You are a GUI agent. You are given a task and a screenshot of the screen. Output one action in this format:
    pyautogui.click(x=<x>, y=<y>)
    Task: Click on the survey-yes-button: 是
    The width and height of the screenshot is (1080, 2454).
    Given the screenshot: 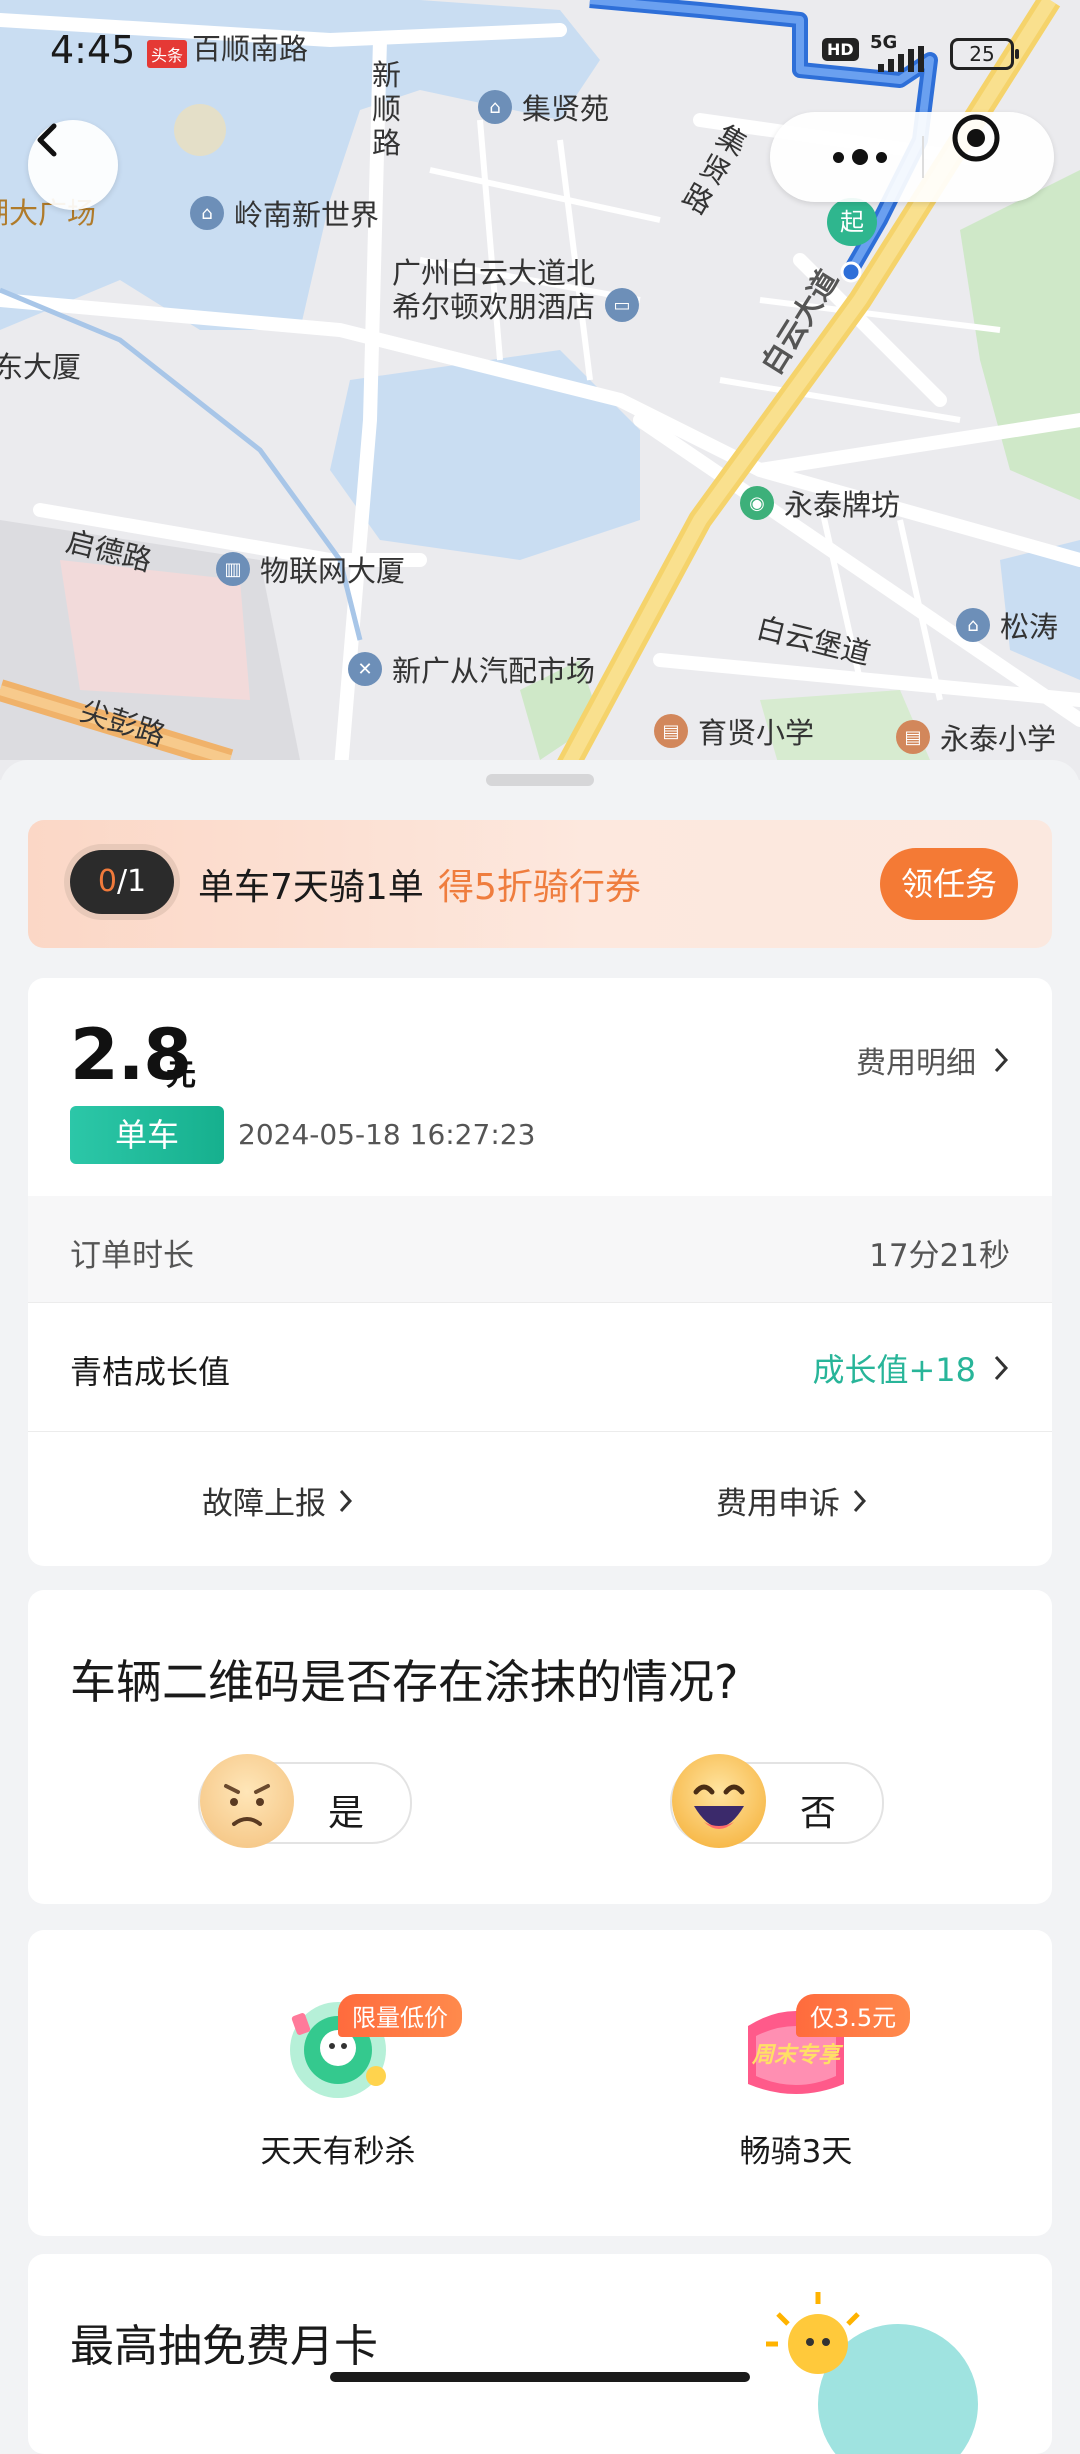 What is the action you would take?
    pyautogui.click(x=305, y=1801)
    